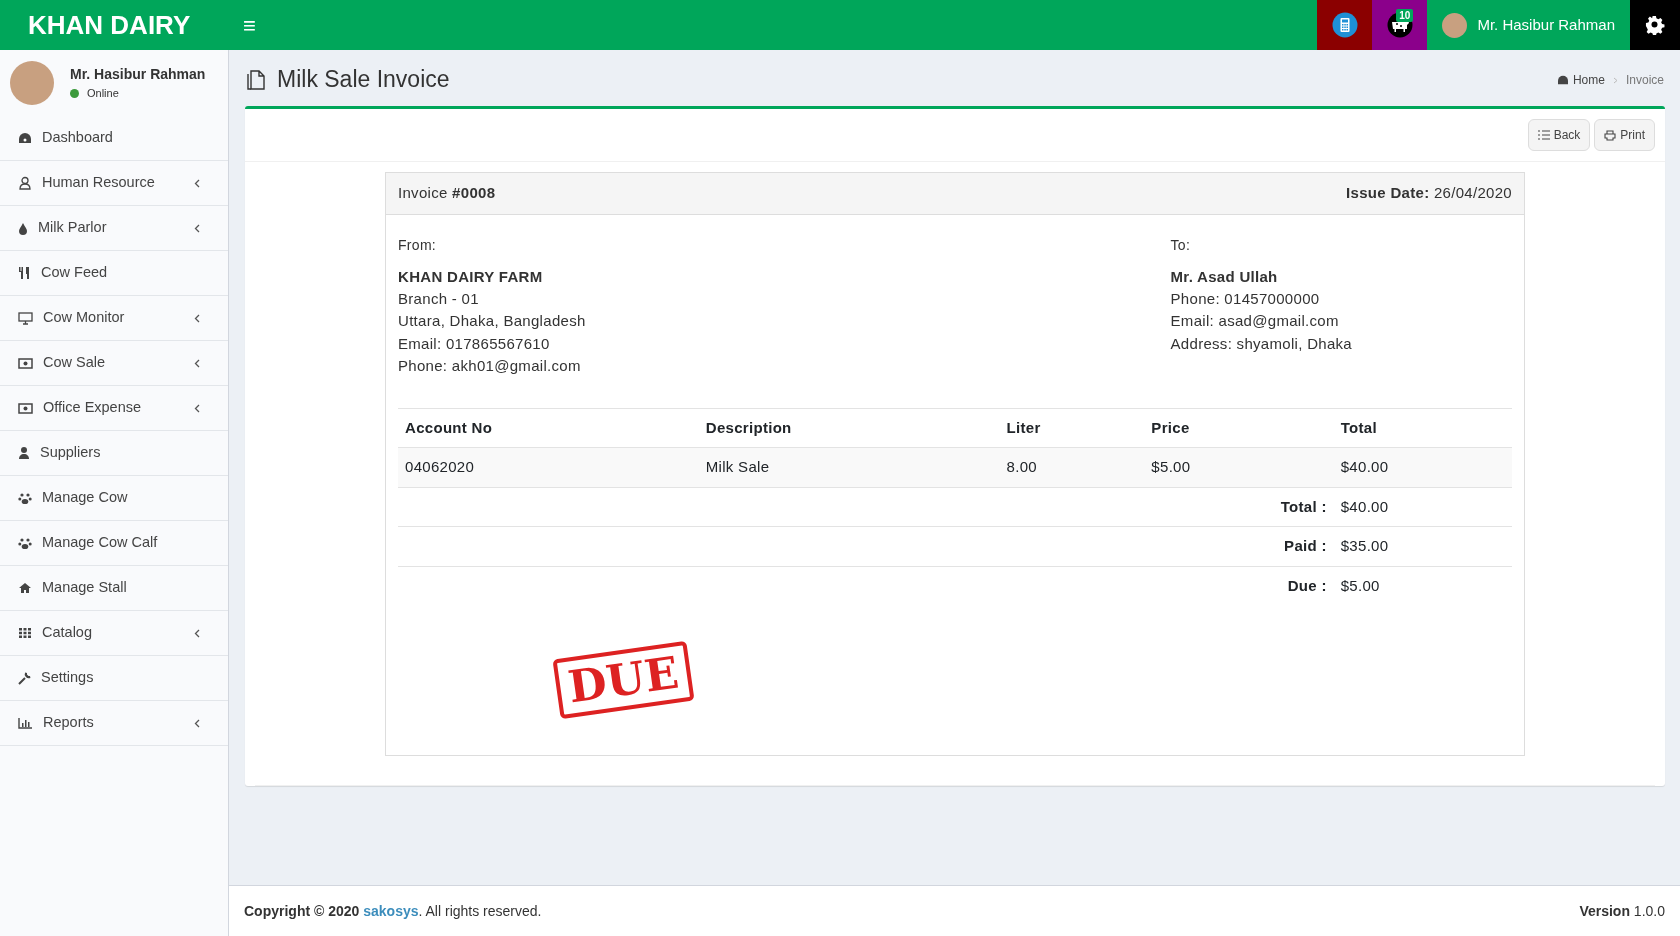  Describe the element at coordinates (103, 94) in the screenshot. I see `user-status: Online` at that location.